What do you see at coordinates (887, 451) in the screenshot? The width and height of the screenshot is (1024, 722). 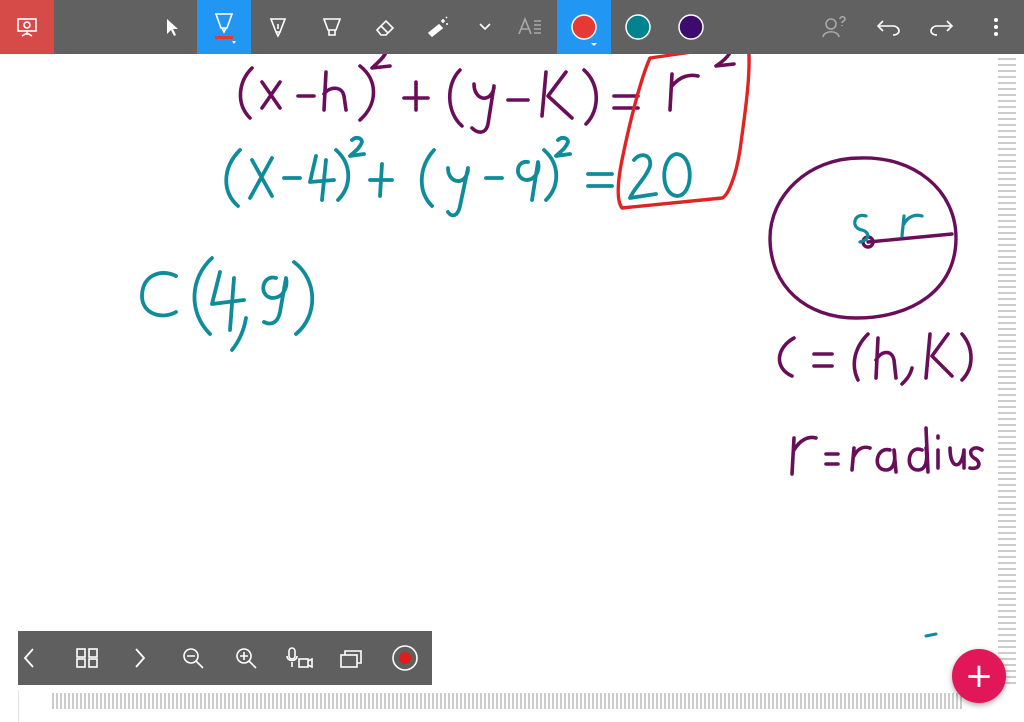 I see `ink-radius-definition` at bounding box center [887, 451].